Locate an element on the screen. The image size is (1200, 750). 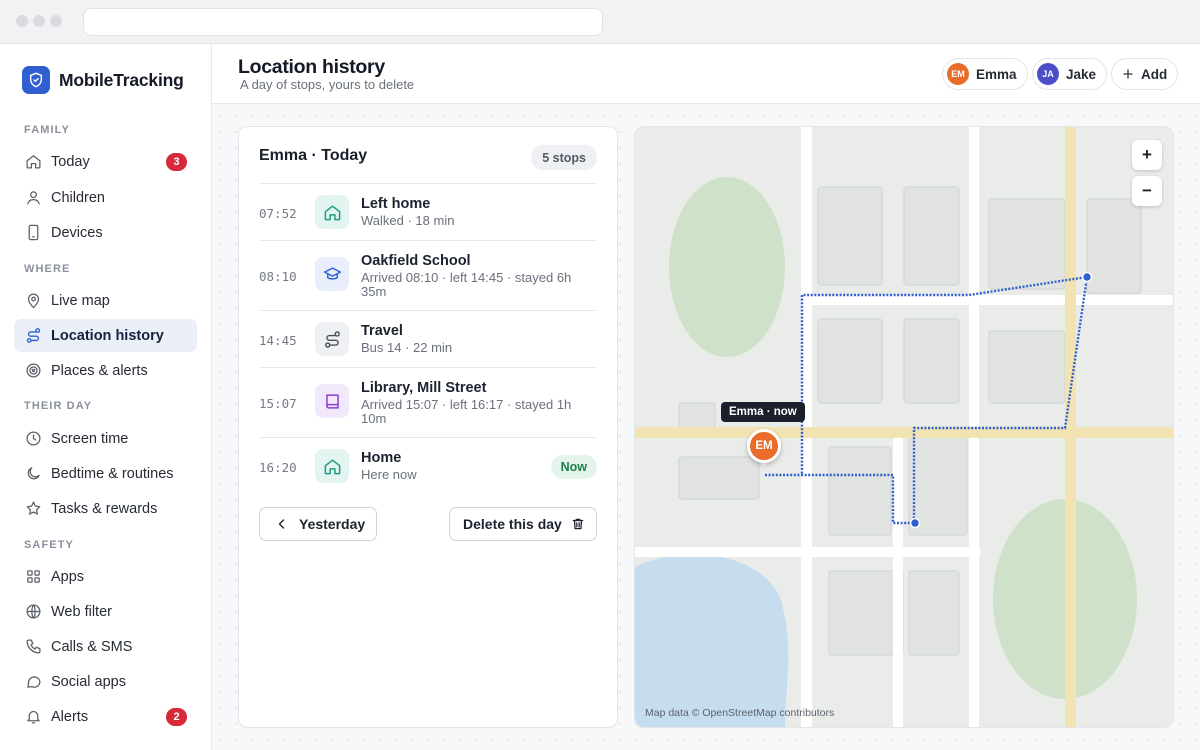
phone-call-icon is located at coordinates (33, 647).